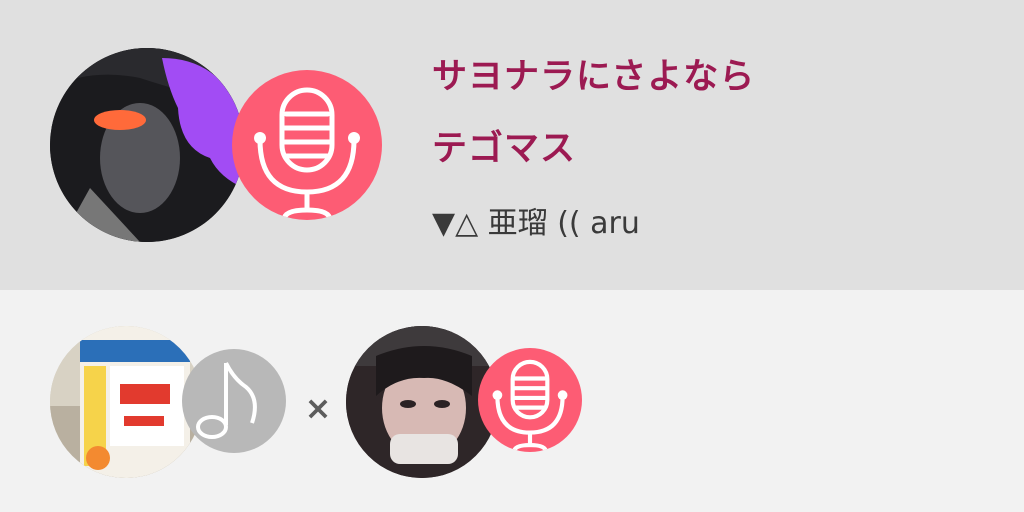 Image resolution: width=1024 pixels, height=512 pixels. I want to click on song-title: サヨナラにさよなら, so click(593, 73).